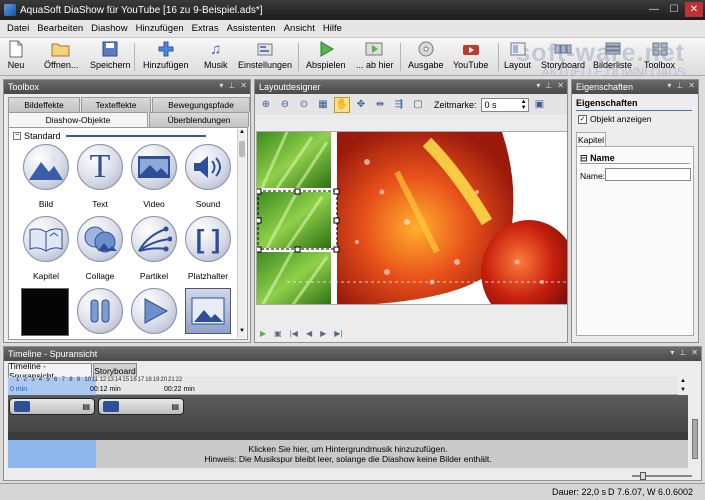 The image size is (705, 500). I want to click on menu-datei: Datei, so click(18, 28).